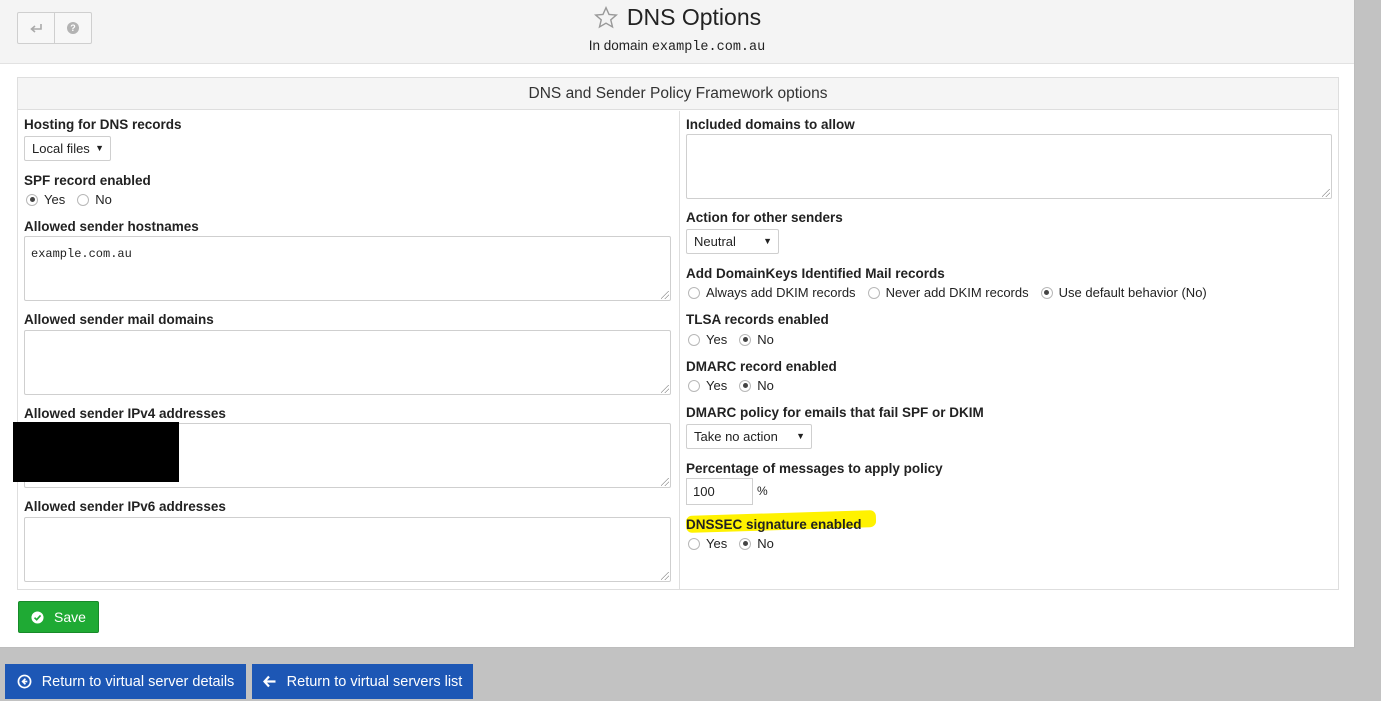 The width and height of the screenshot is (1381, 701). Describe the element at coordinates (736, 436) in the screenshot. I see `dmarc-policy-value: Take no action` at that location.